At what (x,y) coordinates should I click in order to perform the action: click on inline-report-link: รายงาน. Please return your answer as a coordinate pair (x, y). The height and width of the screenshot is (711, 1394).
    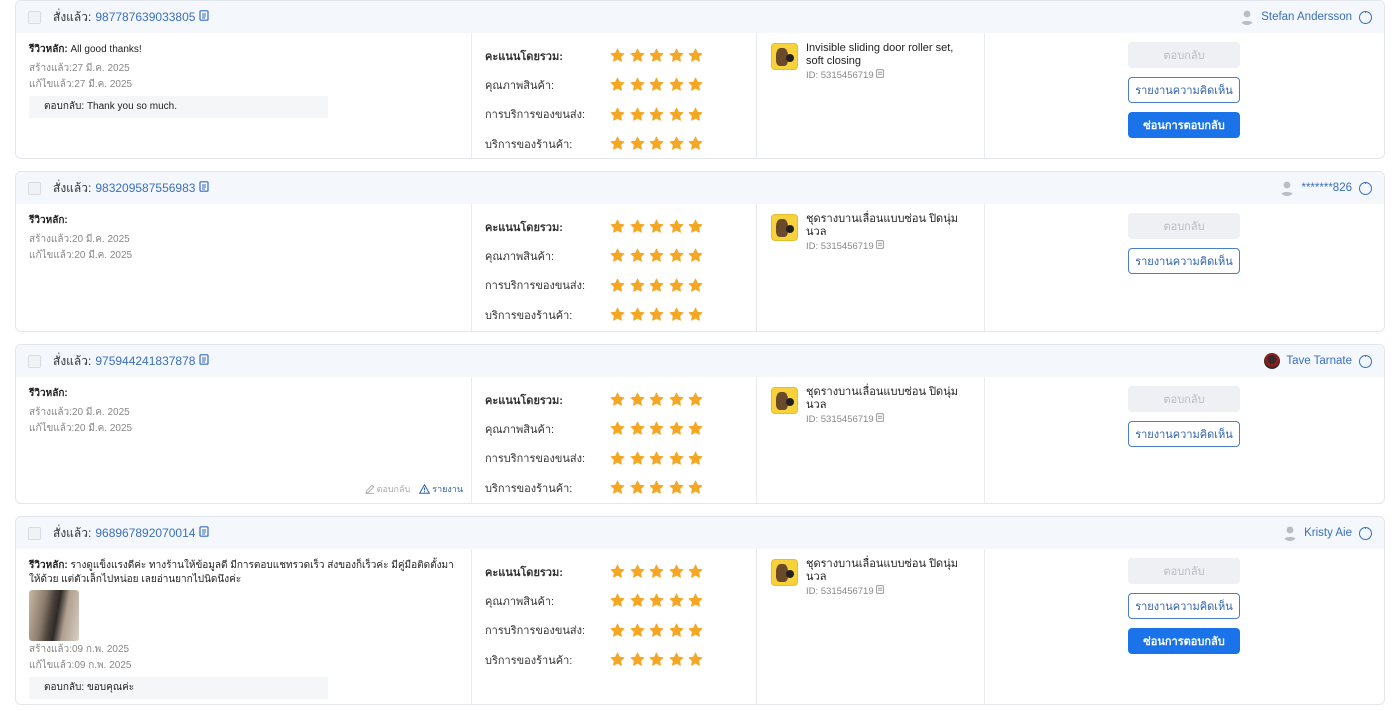
    Looking at the image, I should click on (441, 489).